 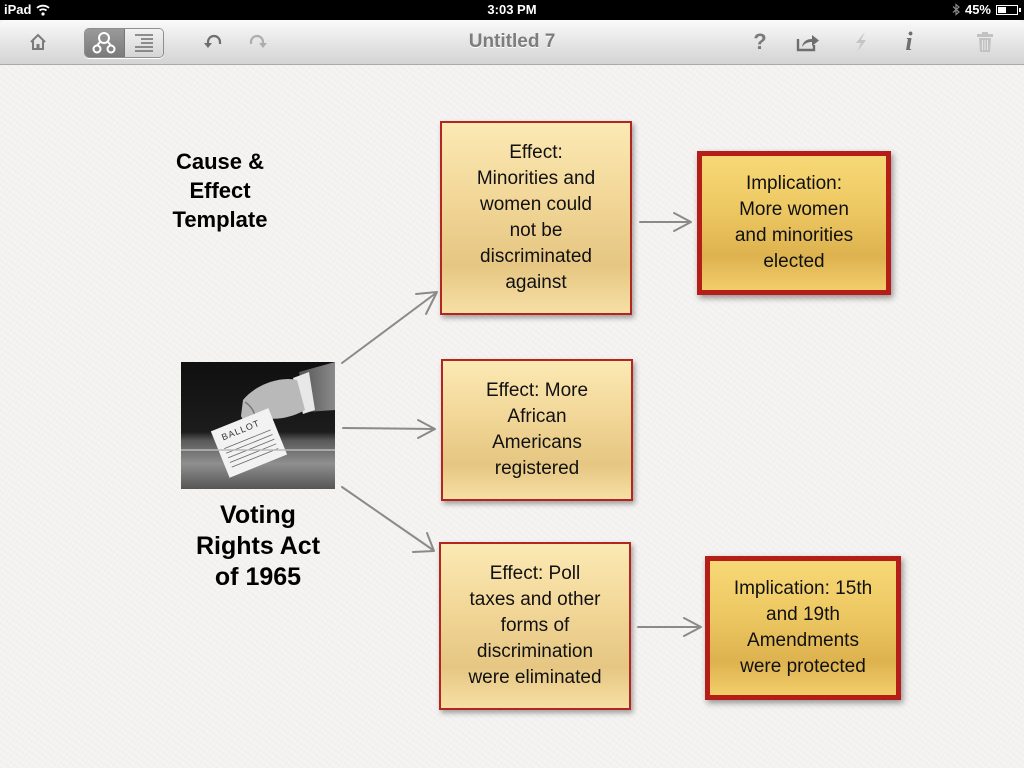 What do you see at coordinates (537, 442) in the screenshot?
I see `box-line: Americans` at bounding box center [537, 442].